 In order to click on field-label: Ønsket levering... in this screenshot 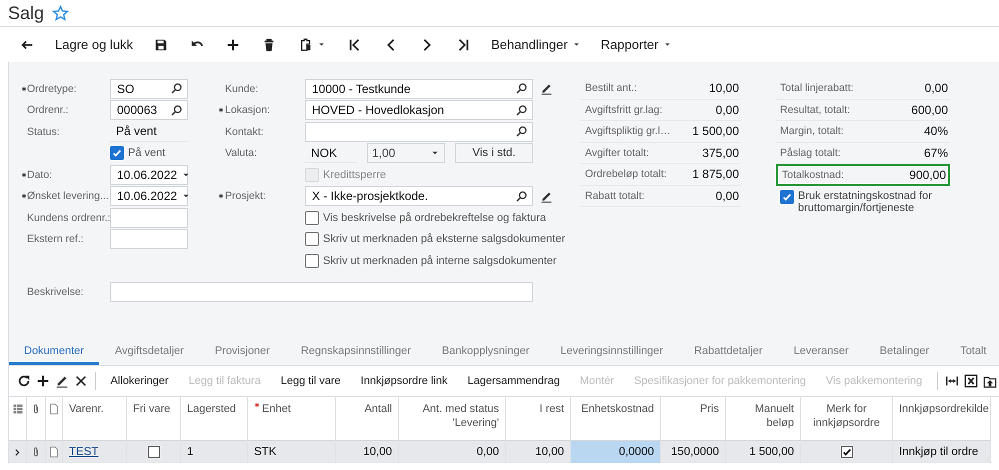, I will do `click(68, 196)`.